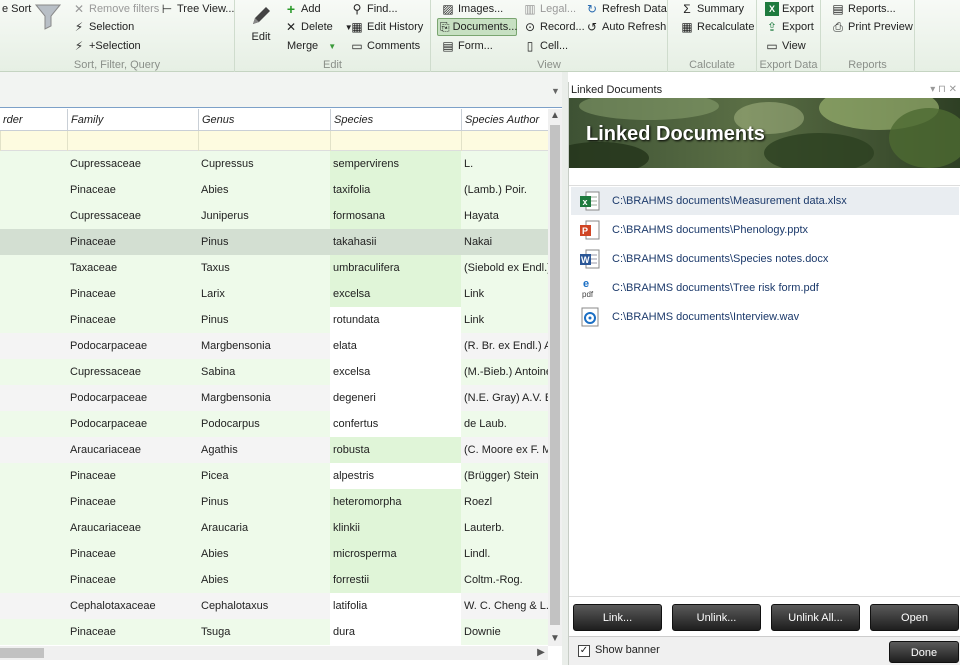 The width and height of the screenshot is (960, 665). What do you see at coordinates (712, 9) in the screenshot?
I see `summary-button: Σ Summary` at bounding box center [712, 9].